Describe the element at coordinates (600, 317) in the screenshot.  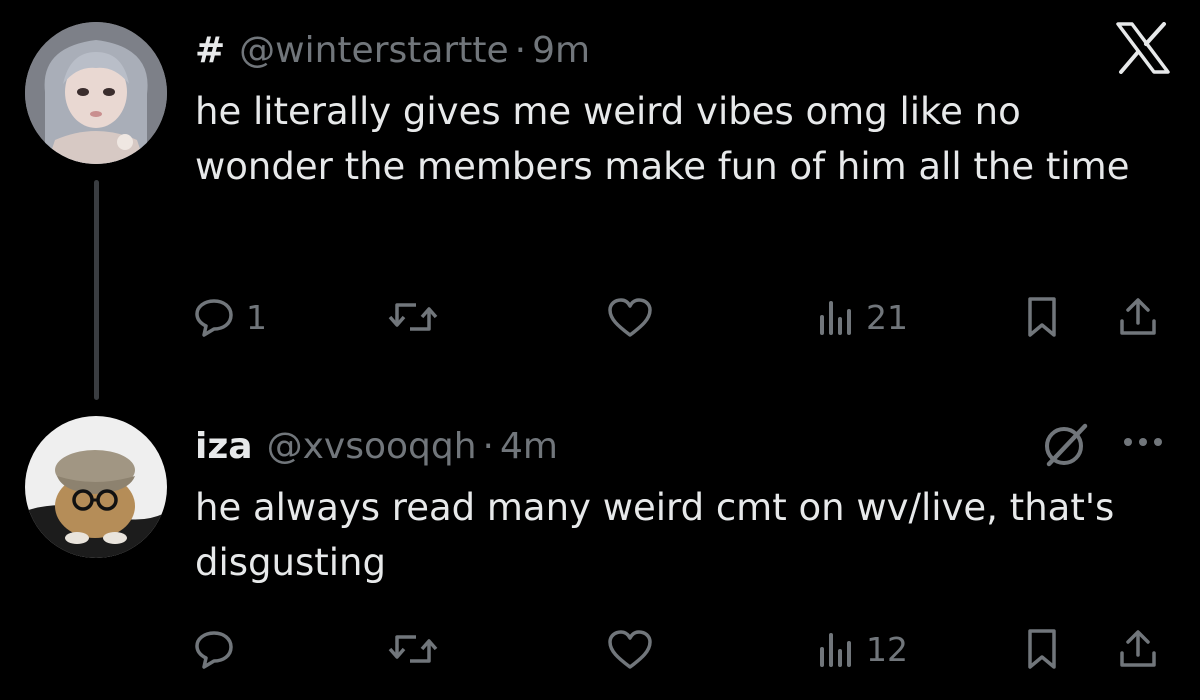
I see `tweet-actions: 1 21` at that location.